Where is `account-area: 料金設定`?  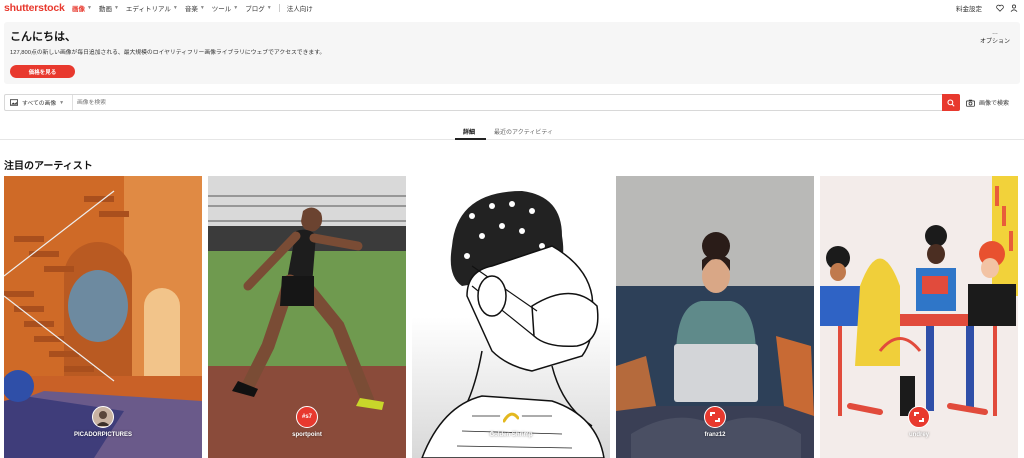
account-area: 料金設定 is located at coordinates (987, 8).